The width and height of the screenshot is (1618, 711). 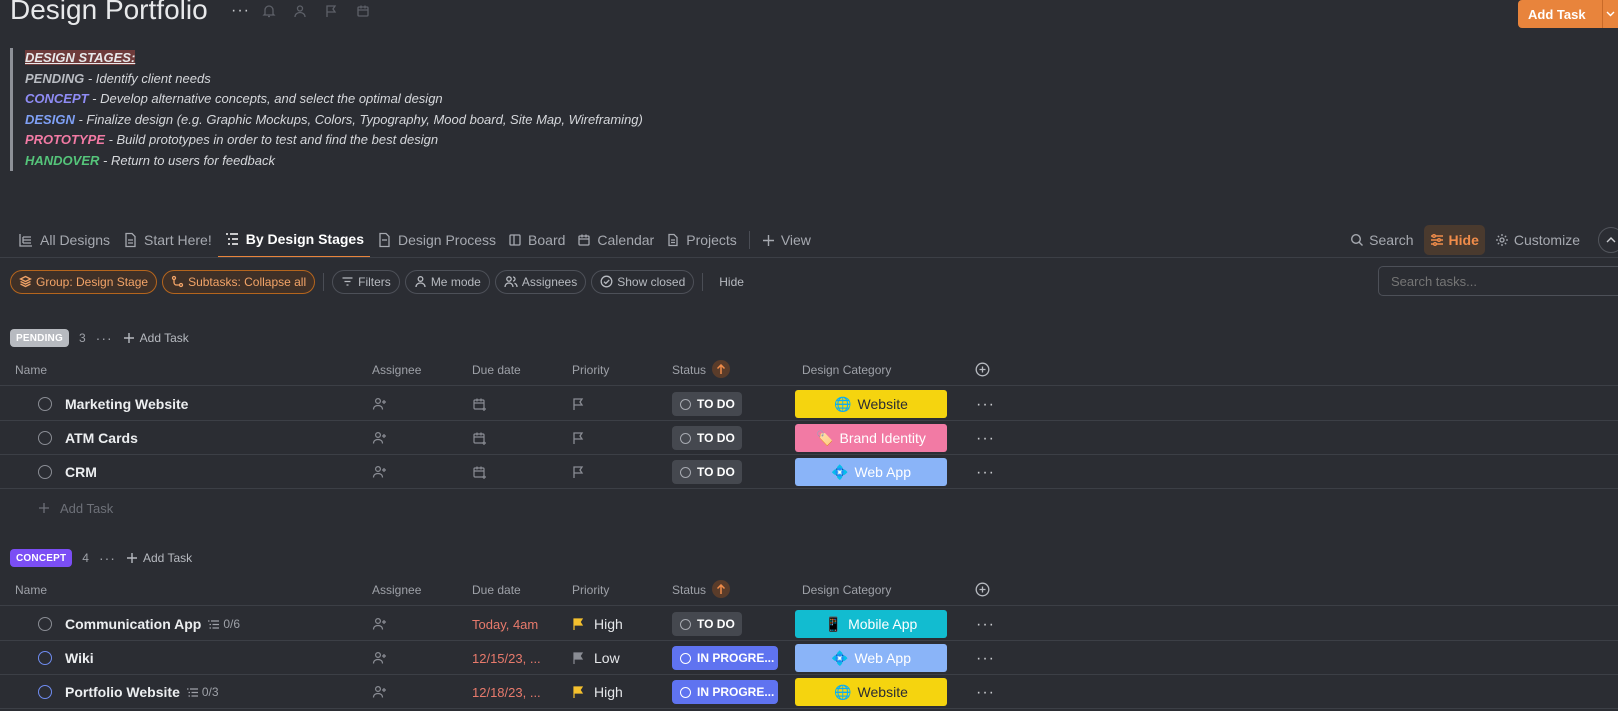 What do you see at coordinates (1610, 14) in the screenshot?
I see `chevron-down-icon` at bounding box center [1610, 14].